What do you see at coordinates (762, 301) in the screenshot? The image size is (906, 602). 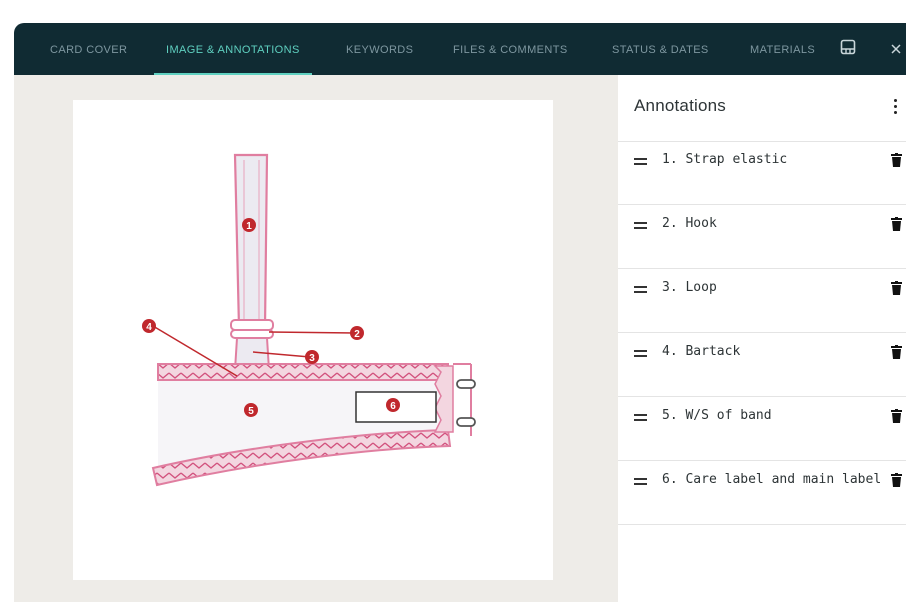 I see `annotation-item-3: 3. Loop` at bounding box center [762, 301].